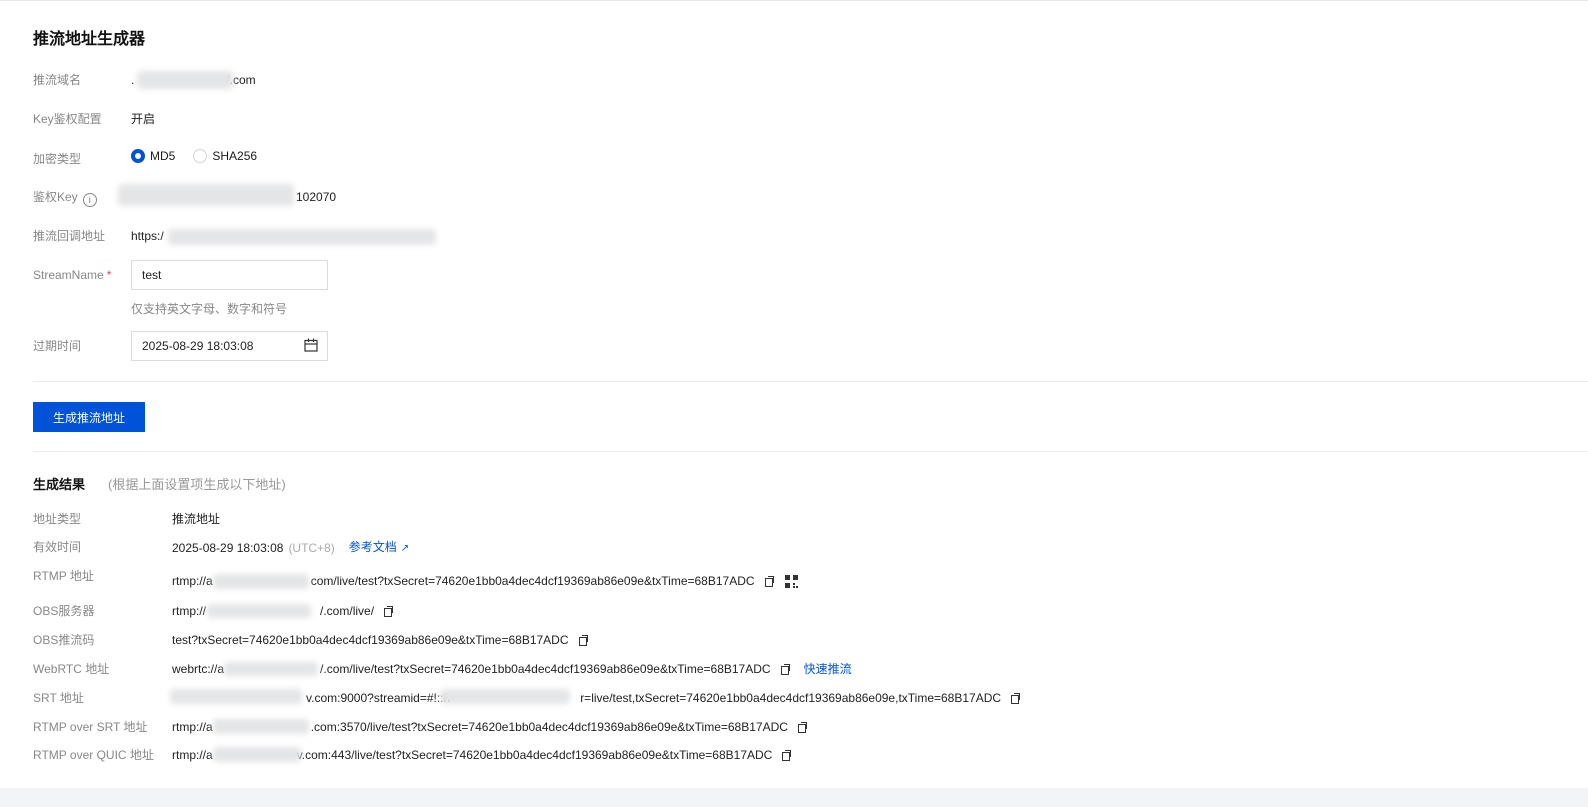 The height and width of the screenshot is (807, 1588). Describe the element at coordinates (311, 548) in the screenshot. I see `timezone-text: (UTC+8)` at that location.